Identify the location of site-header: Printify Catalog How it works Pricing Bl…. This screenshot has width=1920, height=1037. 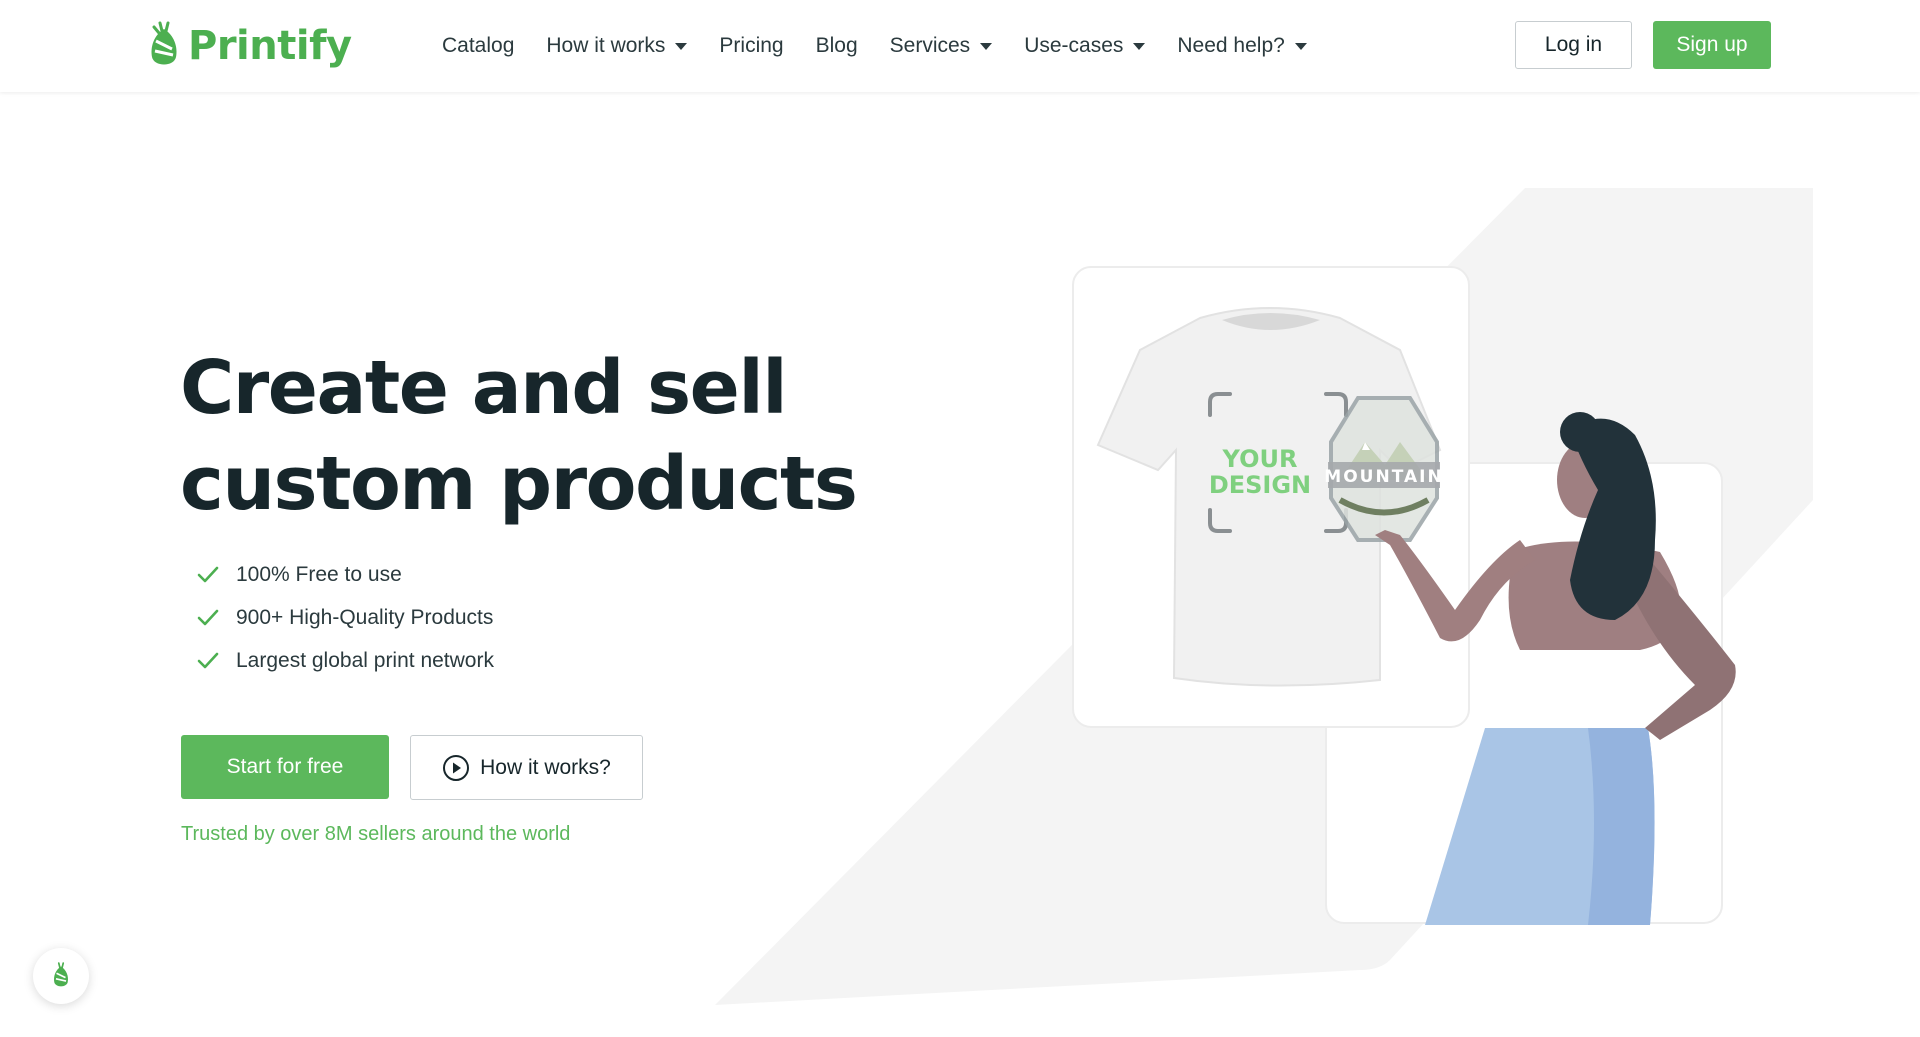
(960, 46).